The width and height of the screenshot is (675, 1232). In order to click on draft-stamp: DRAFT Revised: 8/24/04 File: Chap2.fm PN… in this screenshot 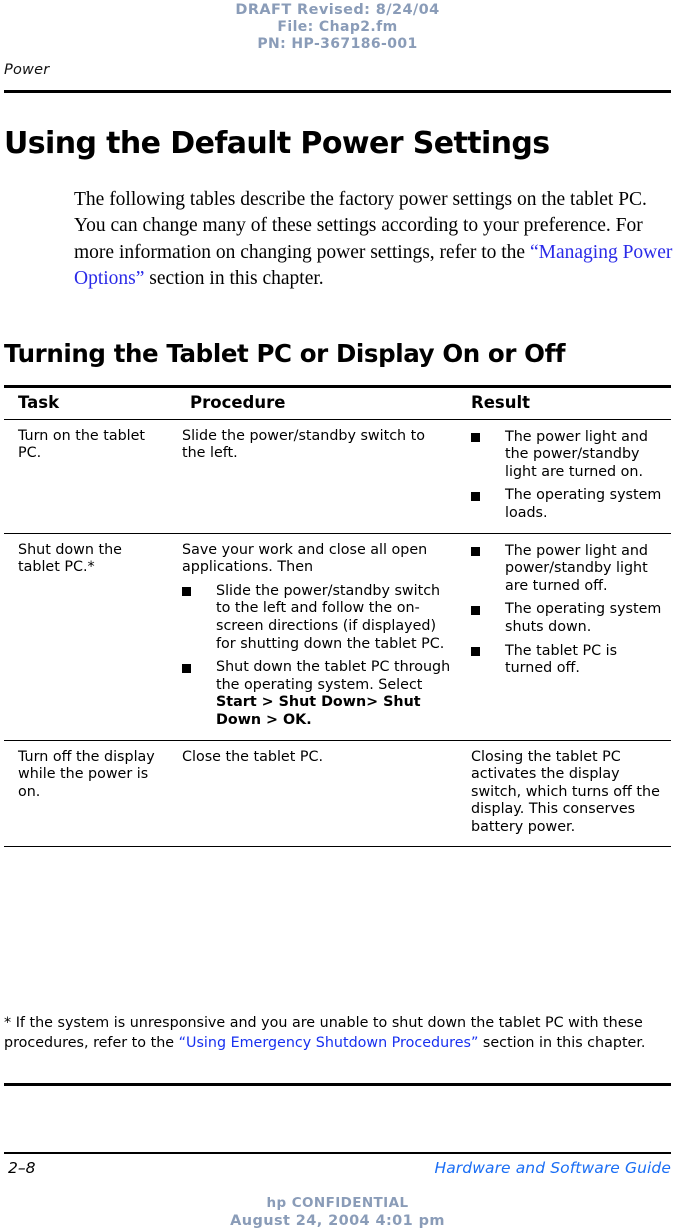, I will do `click(337, 27)`.